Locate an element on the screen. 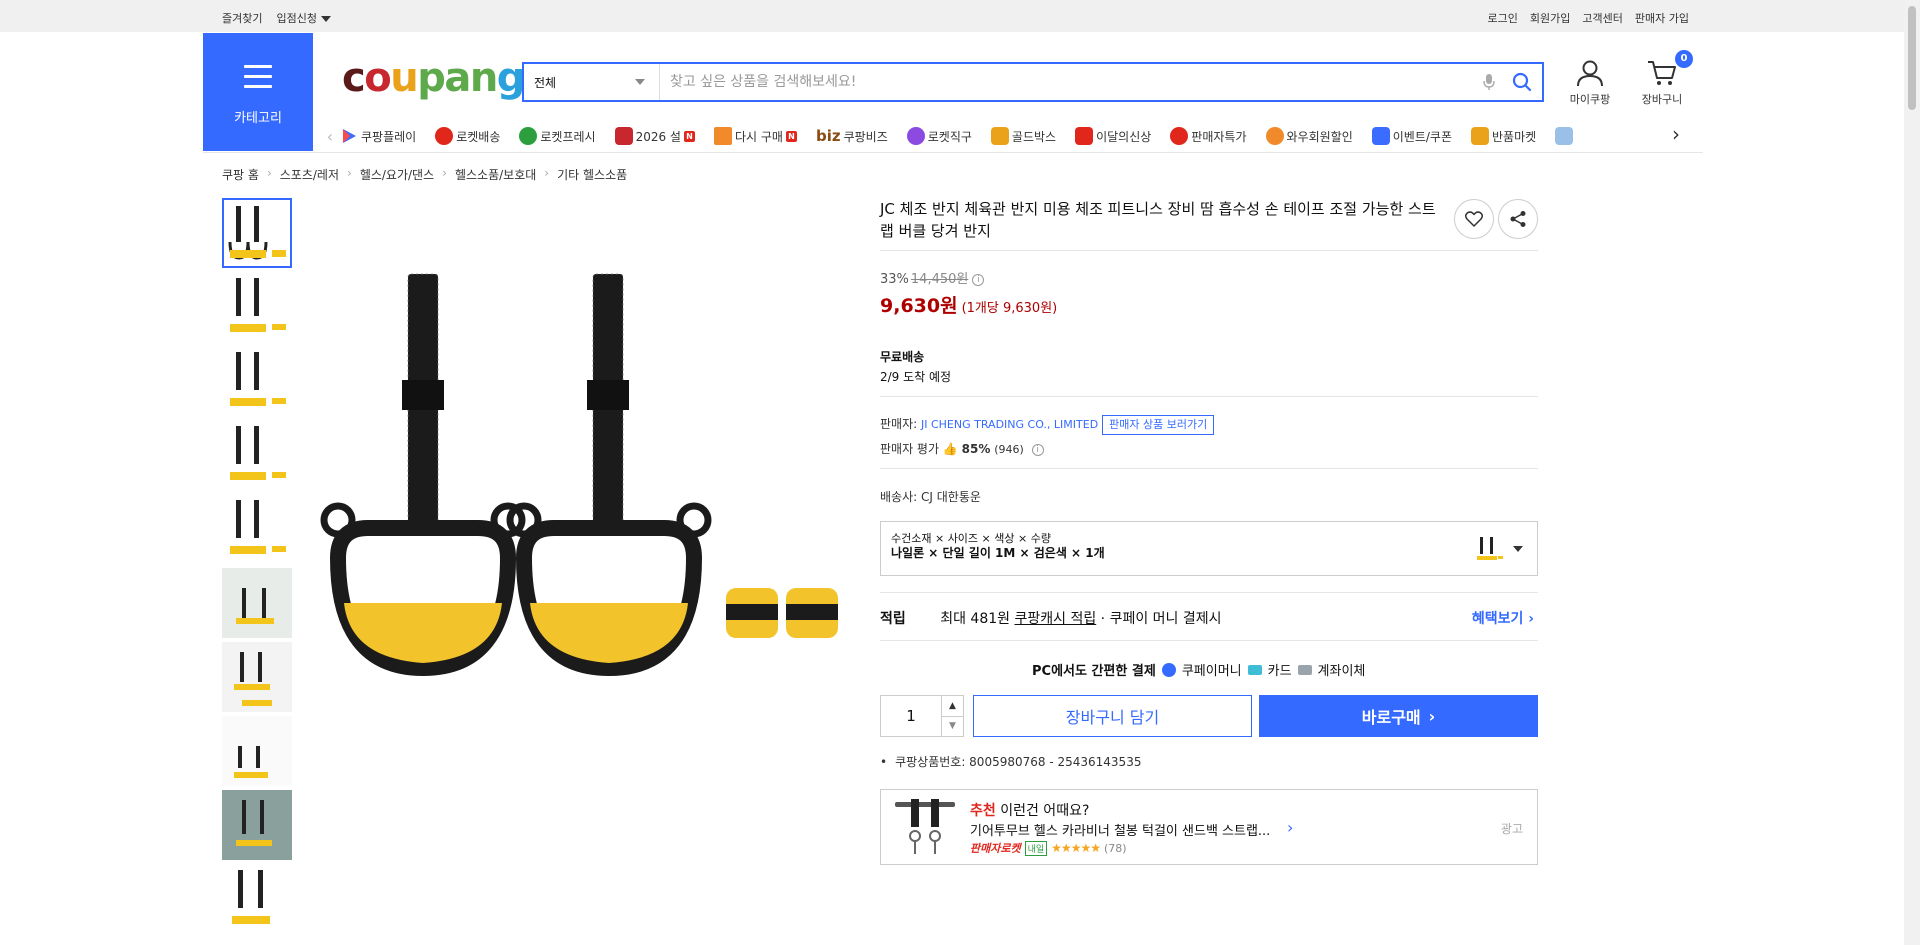 The height and width of the screenshot is (945, 1920). shipping-label: 무료배송 is located at coordinates (902, 357).